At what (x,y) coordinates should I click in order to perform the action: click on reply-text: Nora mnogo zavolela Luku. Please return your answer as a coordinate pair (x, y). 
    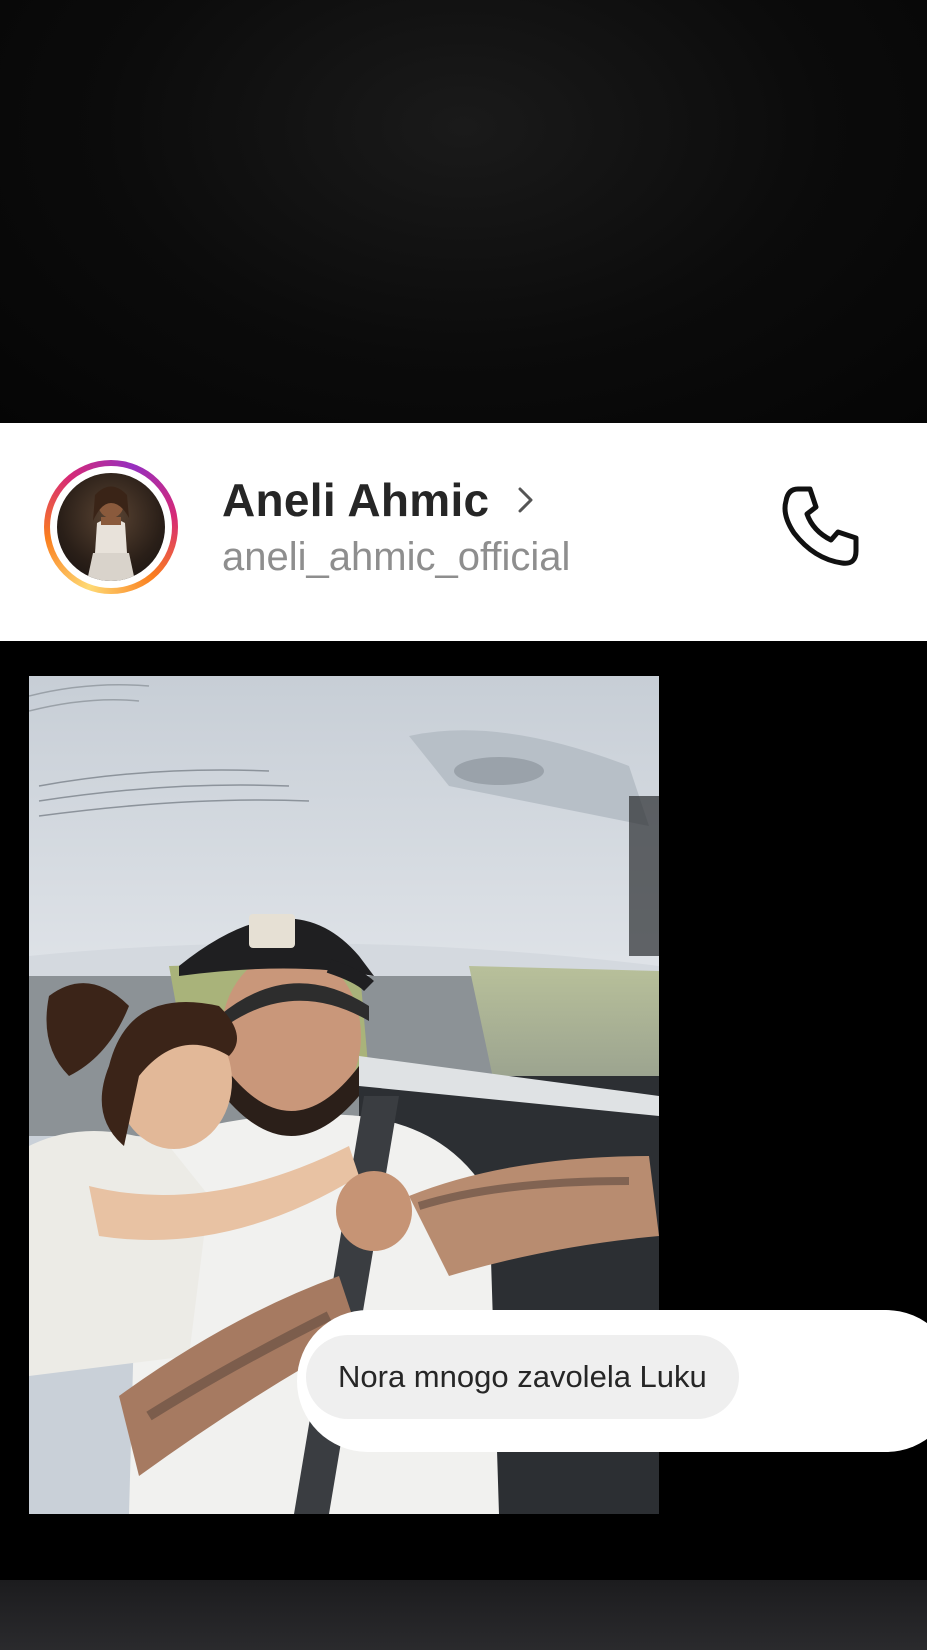
    Looking at the image, I should click on (522, 1376).